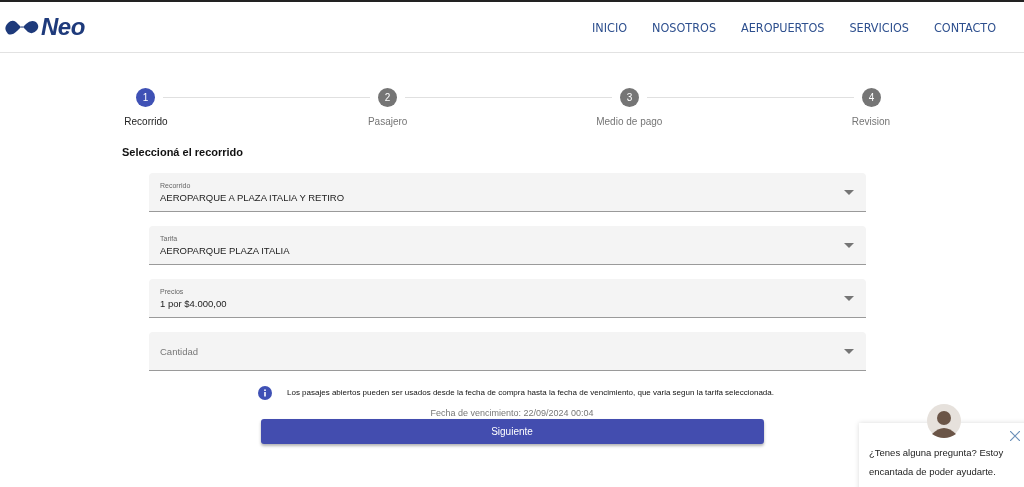 The width and height of the screenshot is (1024, 487). What do you see at coordinates (937, 462) in the screenshot?
I see `chat-message: ¿Tenes alguna pregunta? Estoy encantada de poder ayudarte.` at bounding box center [937, 462].